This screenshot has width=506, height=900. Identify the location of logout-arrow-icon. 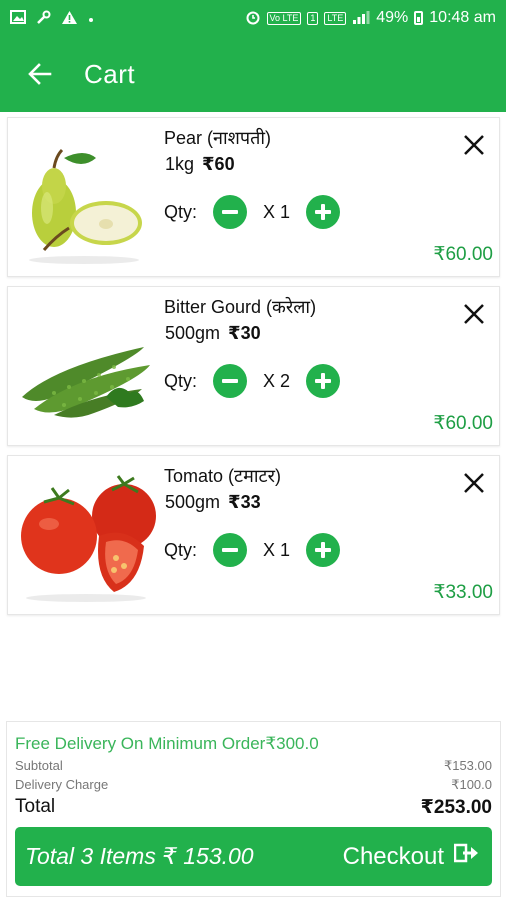
(466, 856).